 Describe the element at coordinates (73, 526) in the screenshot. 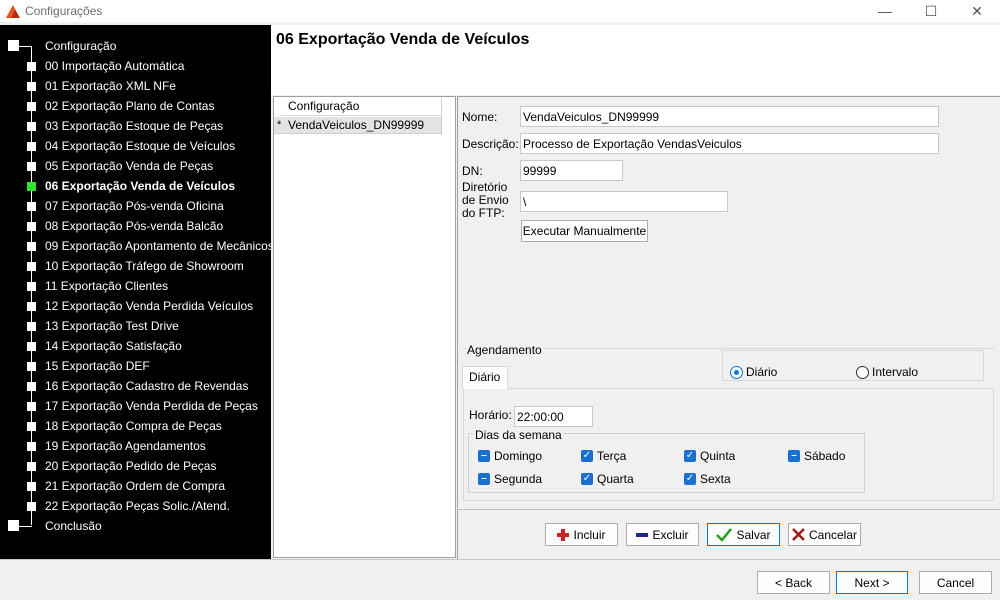

I see `nav-item-label: Conclusão` at that location.